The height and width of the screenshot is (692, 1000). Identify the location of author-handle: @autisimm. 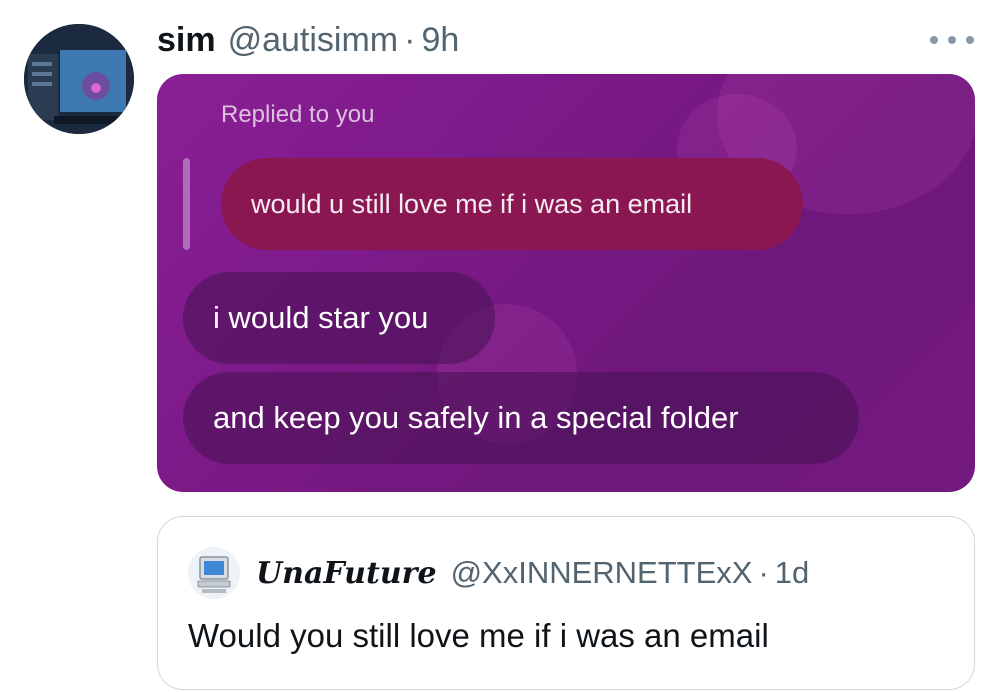
(313, 40).